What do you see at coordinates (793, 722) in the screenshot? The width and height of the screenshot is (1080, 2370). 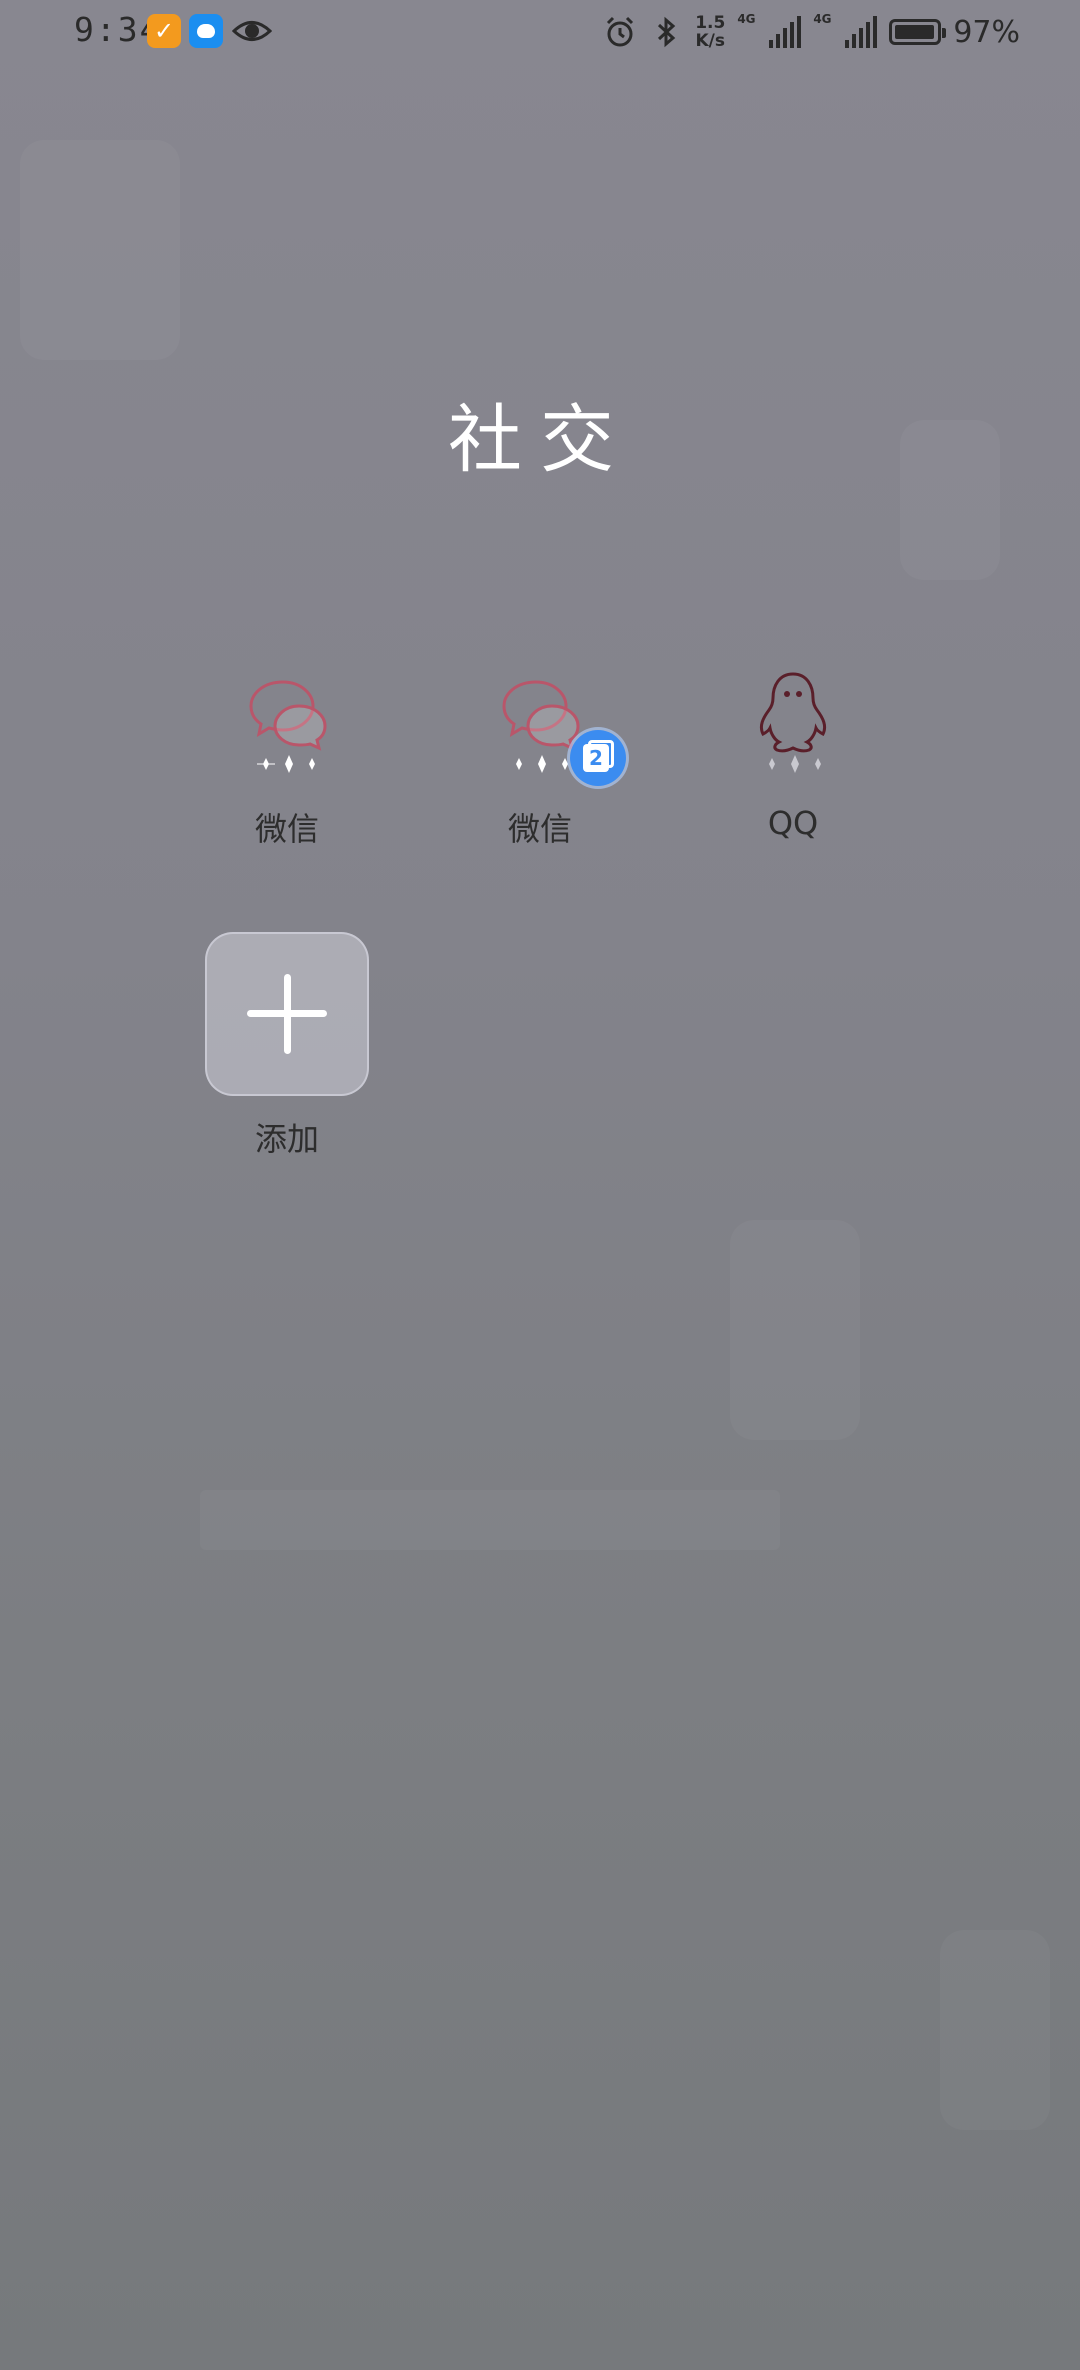 I see `qq-penguin-icon` at bounding box center [793, 722].